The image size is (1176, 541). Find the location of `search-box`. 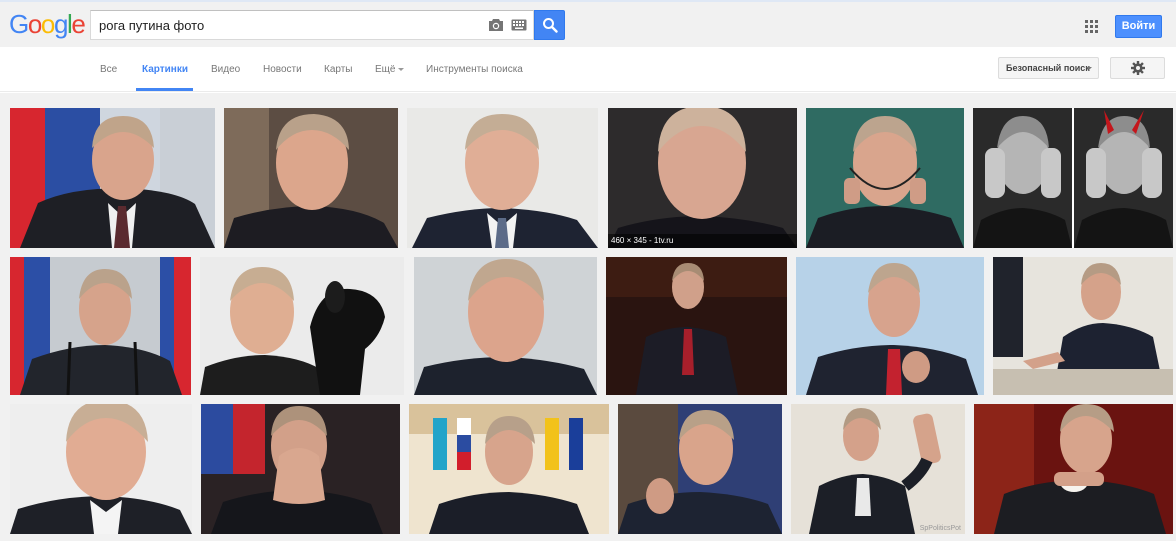

search-box is located at coordinates (312, 25).